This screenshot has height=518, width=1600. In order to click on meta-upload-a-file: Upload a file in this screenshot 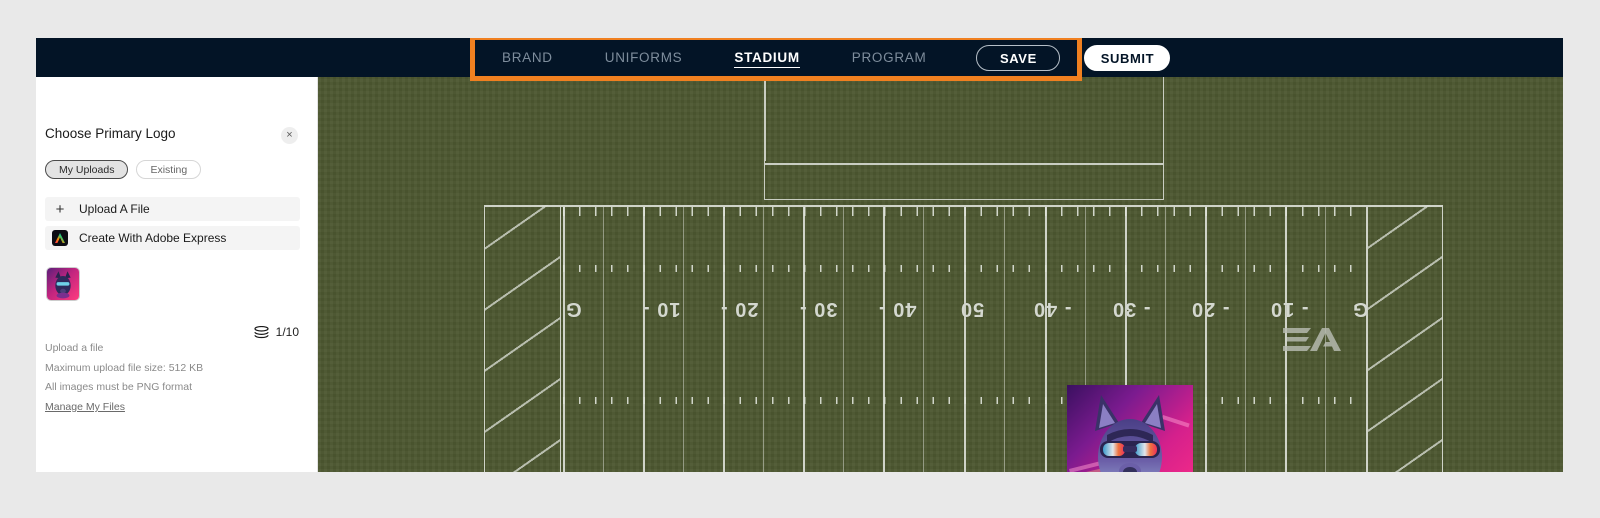, I will do `click(74, 348)`.